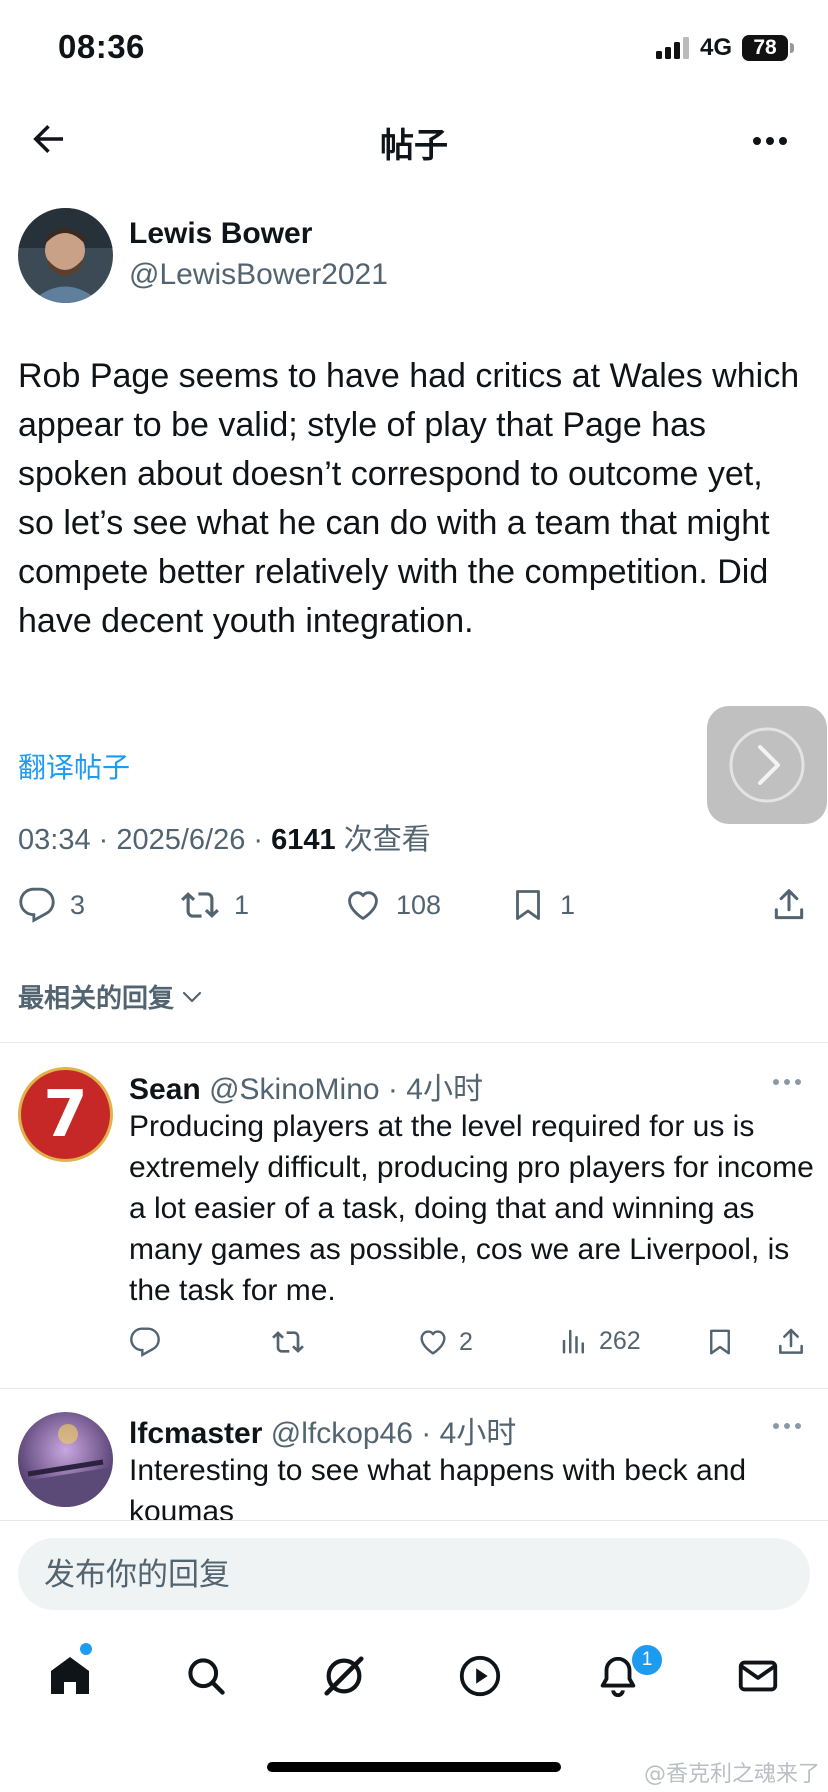 The image size is (828, 1792). I want to click on network-label: 4G, so click(715, 47).